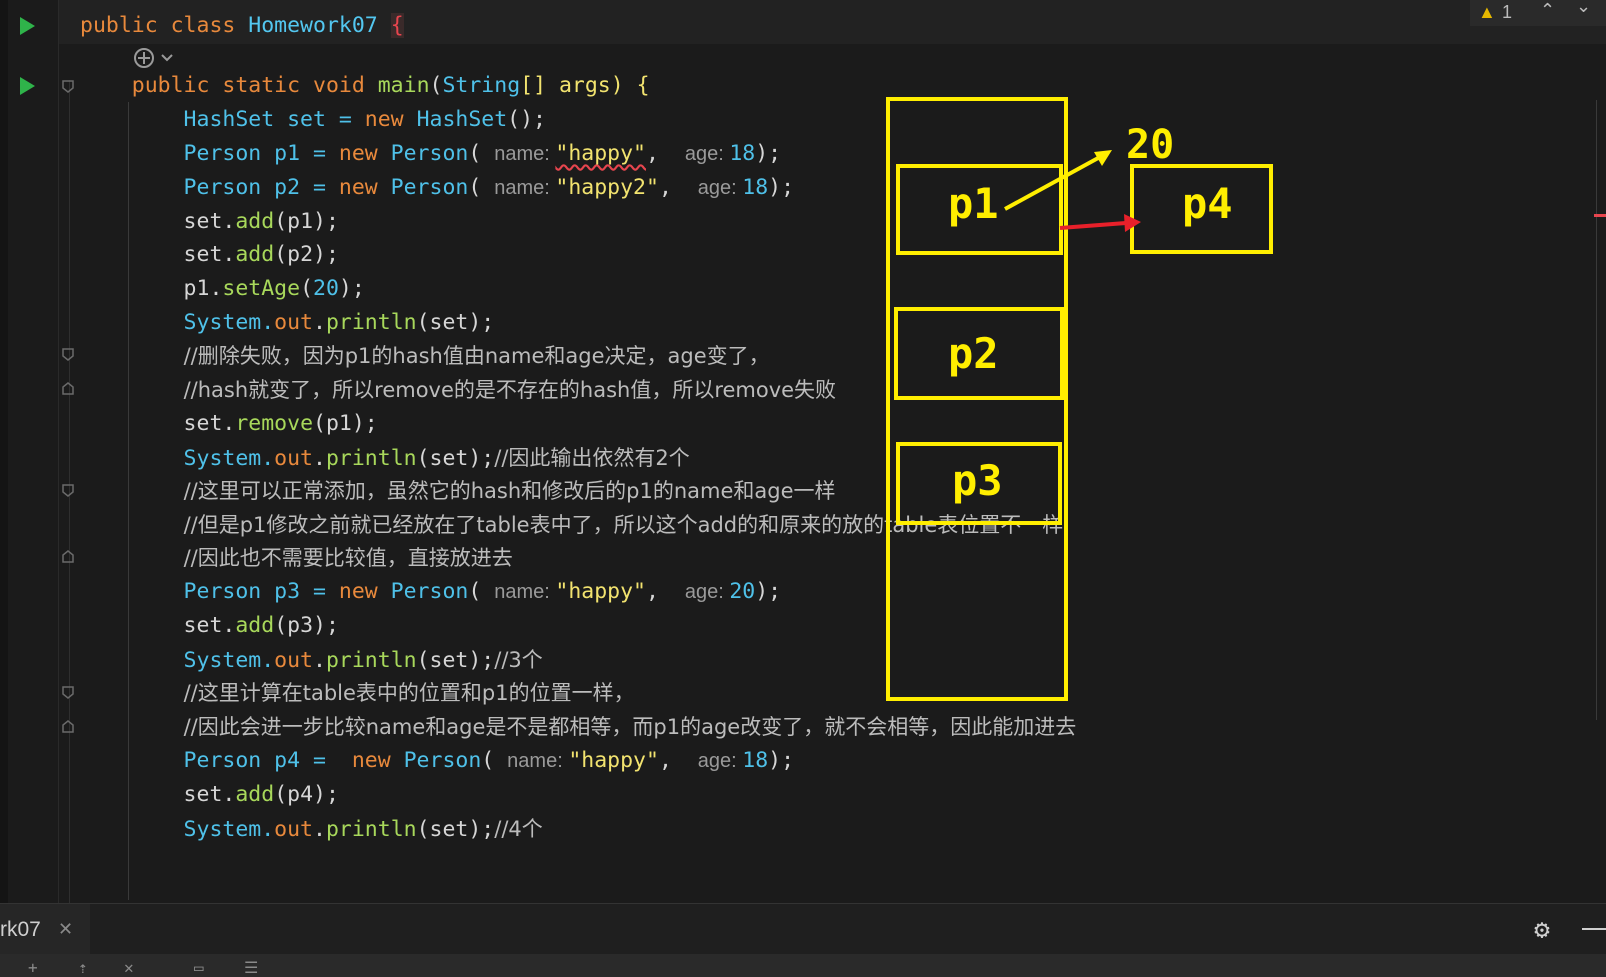 The width and height of the screenshot is (1606, 977). I want to click on tab-label: rk07, so click(20, 929).